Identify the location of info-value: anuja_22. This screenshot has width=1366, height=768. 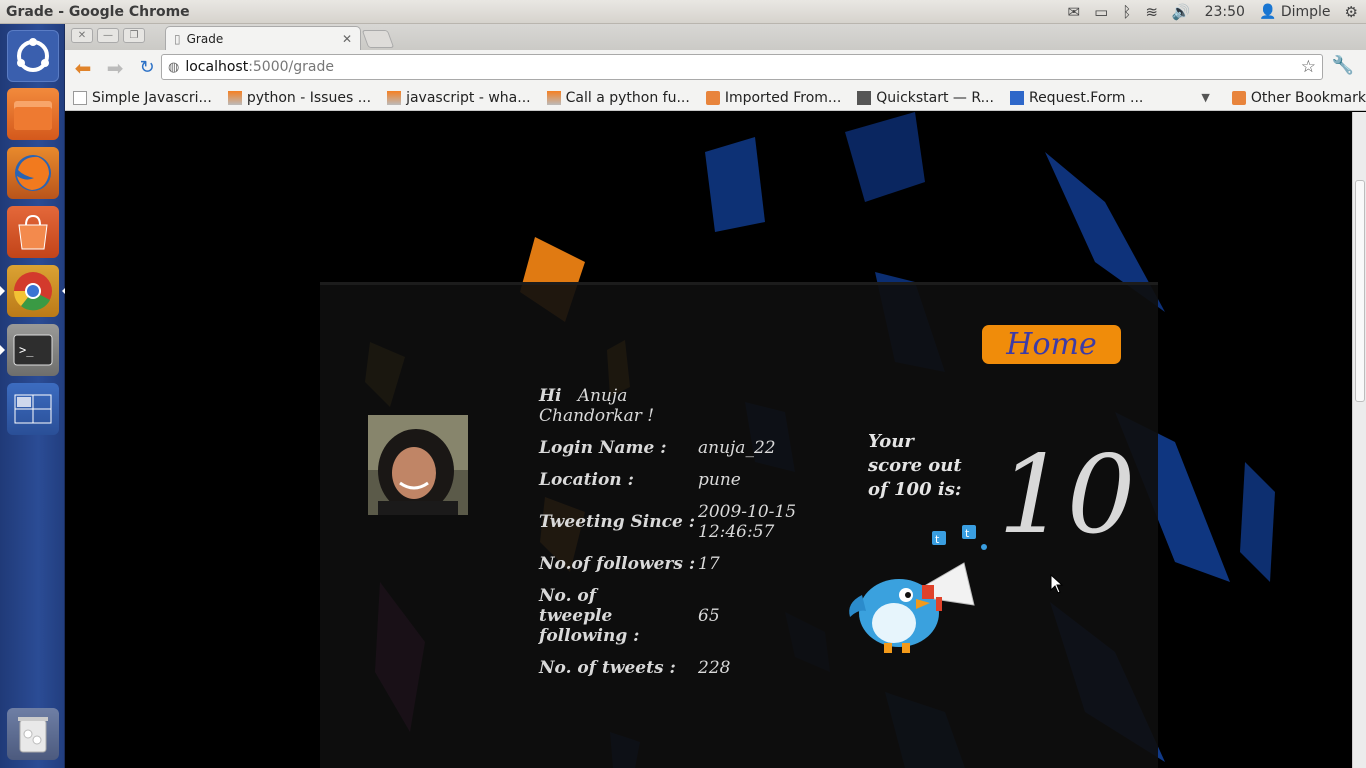
(737, 448).